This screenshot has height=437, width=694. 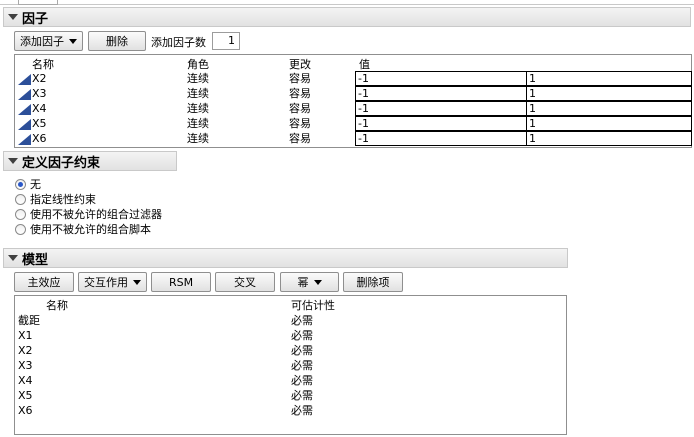 I want to click on factor-name: X2, so click(x=39, y=78).